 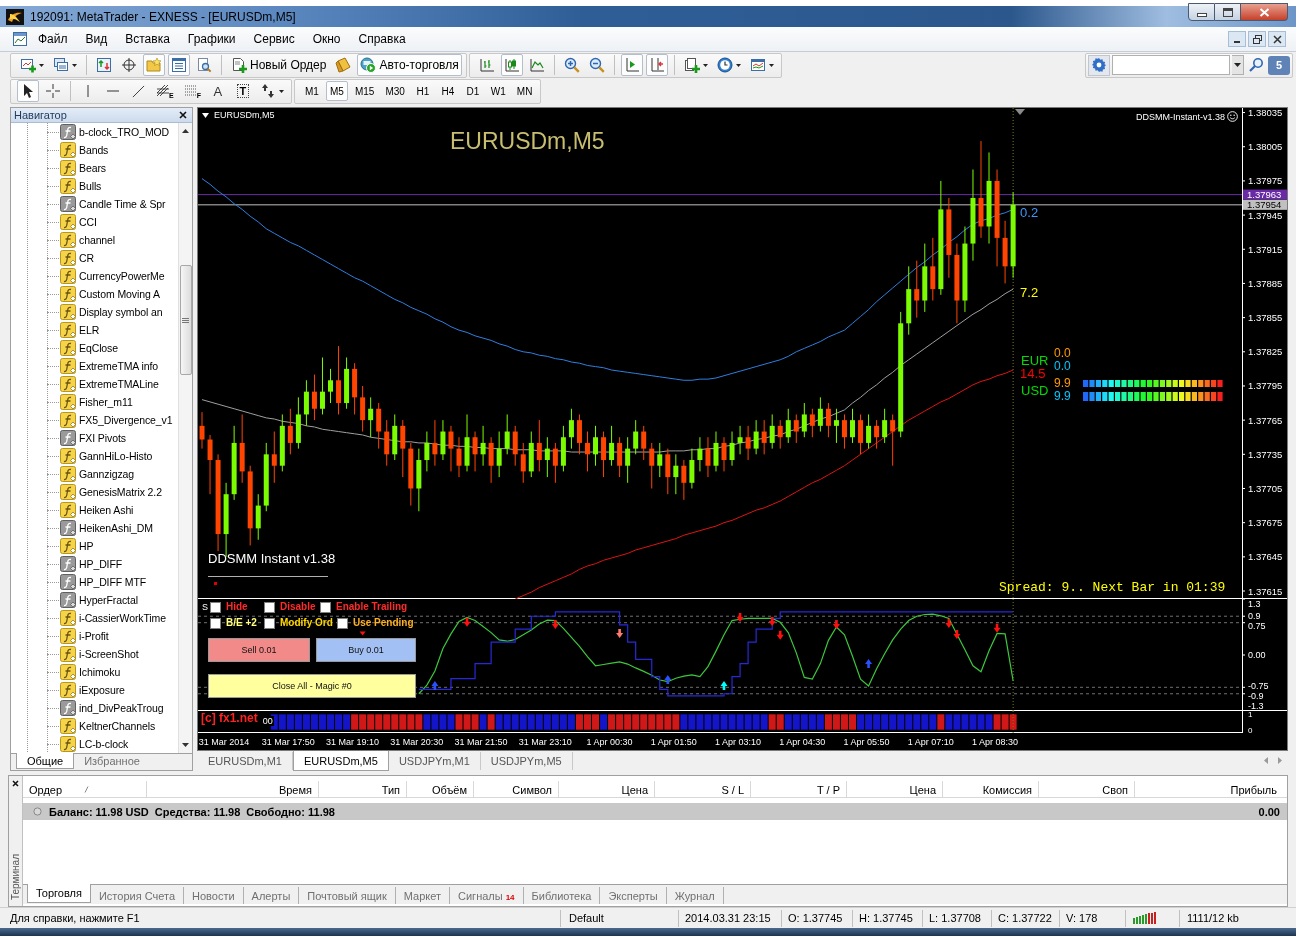 I want to click on axis-label: 0, so click(x=1250, y=730).